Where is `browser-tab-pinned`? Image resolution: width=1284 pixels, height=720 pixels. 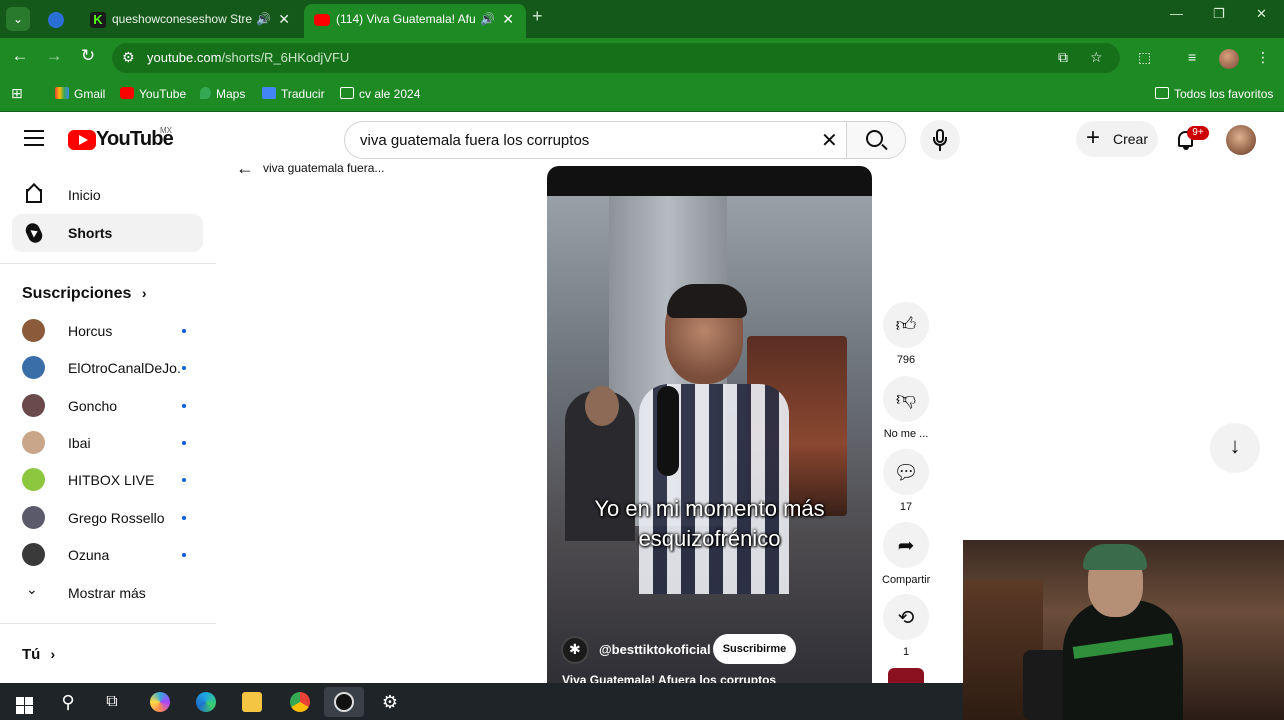
browser-tab-pinned is located at coordinates (59, 21).